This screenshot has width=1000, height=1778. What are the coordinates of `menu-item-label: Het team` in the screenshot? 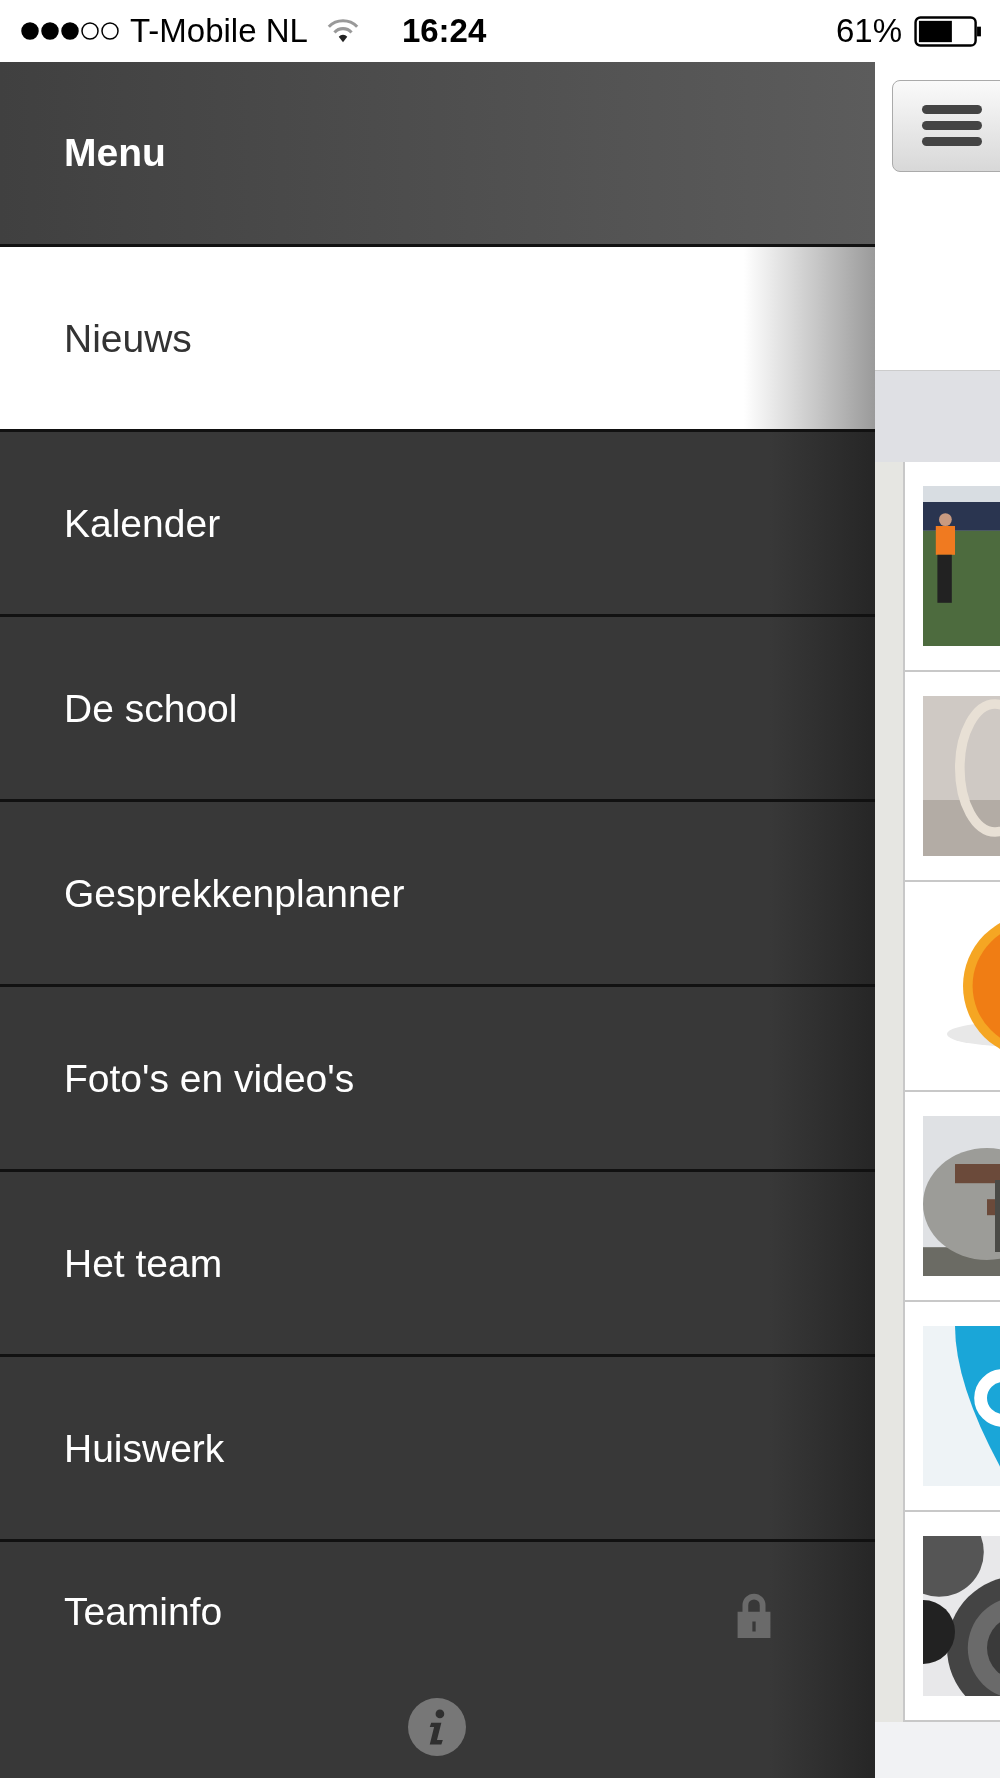 It's located at (143, 1263).